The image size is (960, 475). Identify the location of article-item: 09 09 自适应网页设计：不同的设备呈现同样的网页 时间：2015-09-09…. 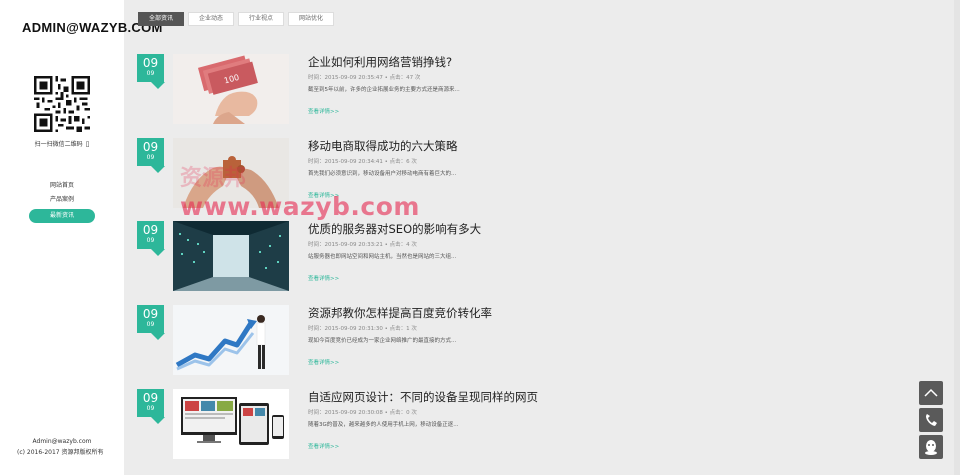
(526, 424).